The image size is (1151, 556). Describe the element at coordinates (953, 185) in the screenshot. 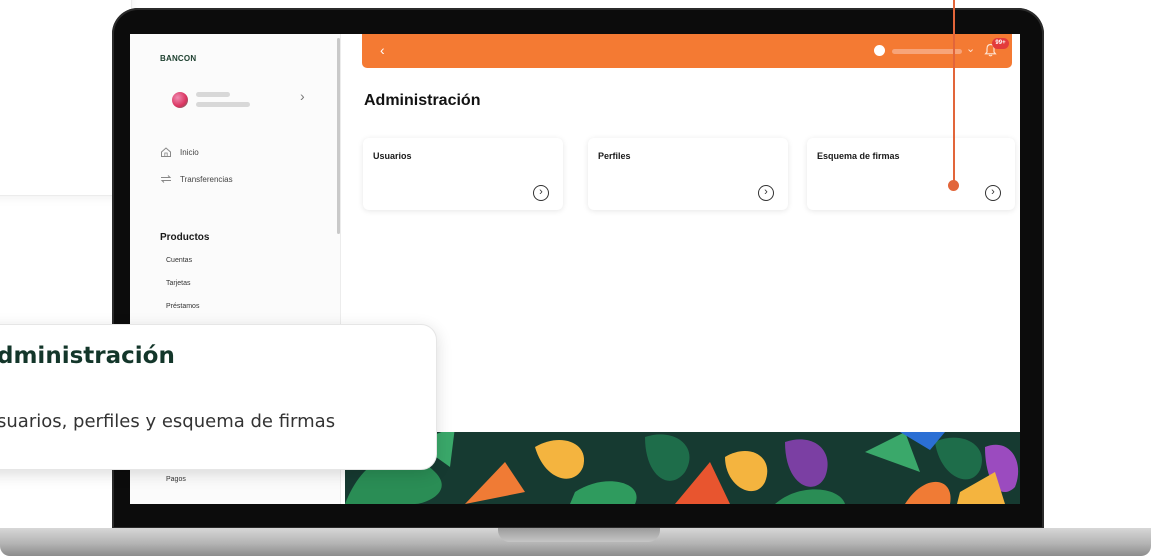

I see `pointer-dot` at that location.